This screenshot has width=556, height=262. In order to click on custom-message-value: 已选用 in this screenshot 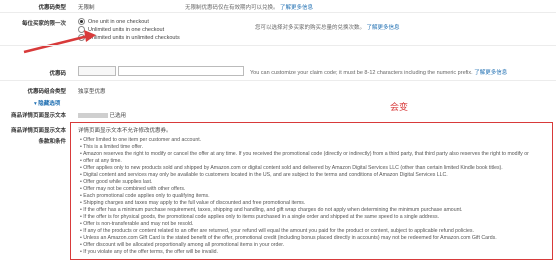, I will do `click(118, 116)`.